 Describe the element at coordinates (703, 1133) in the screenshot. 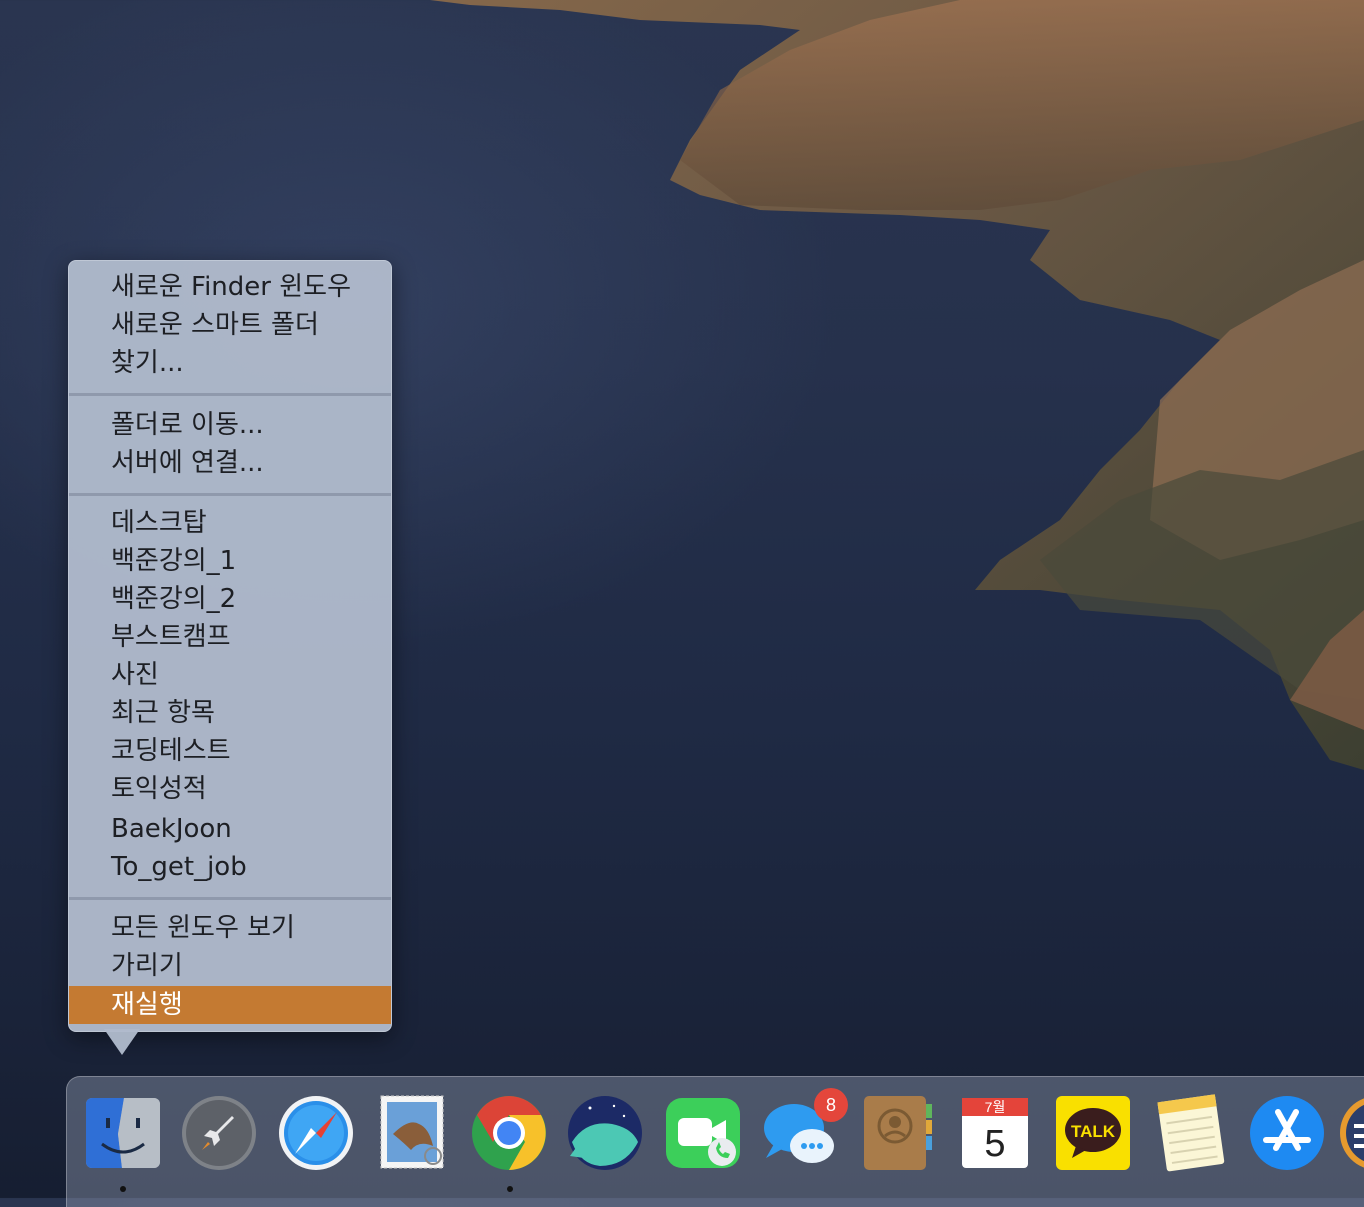

I see `facetime-icon` at that location.